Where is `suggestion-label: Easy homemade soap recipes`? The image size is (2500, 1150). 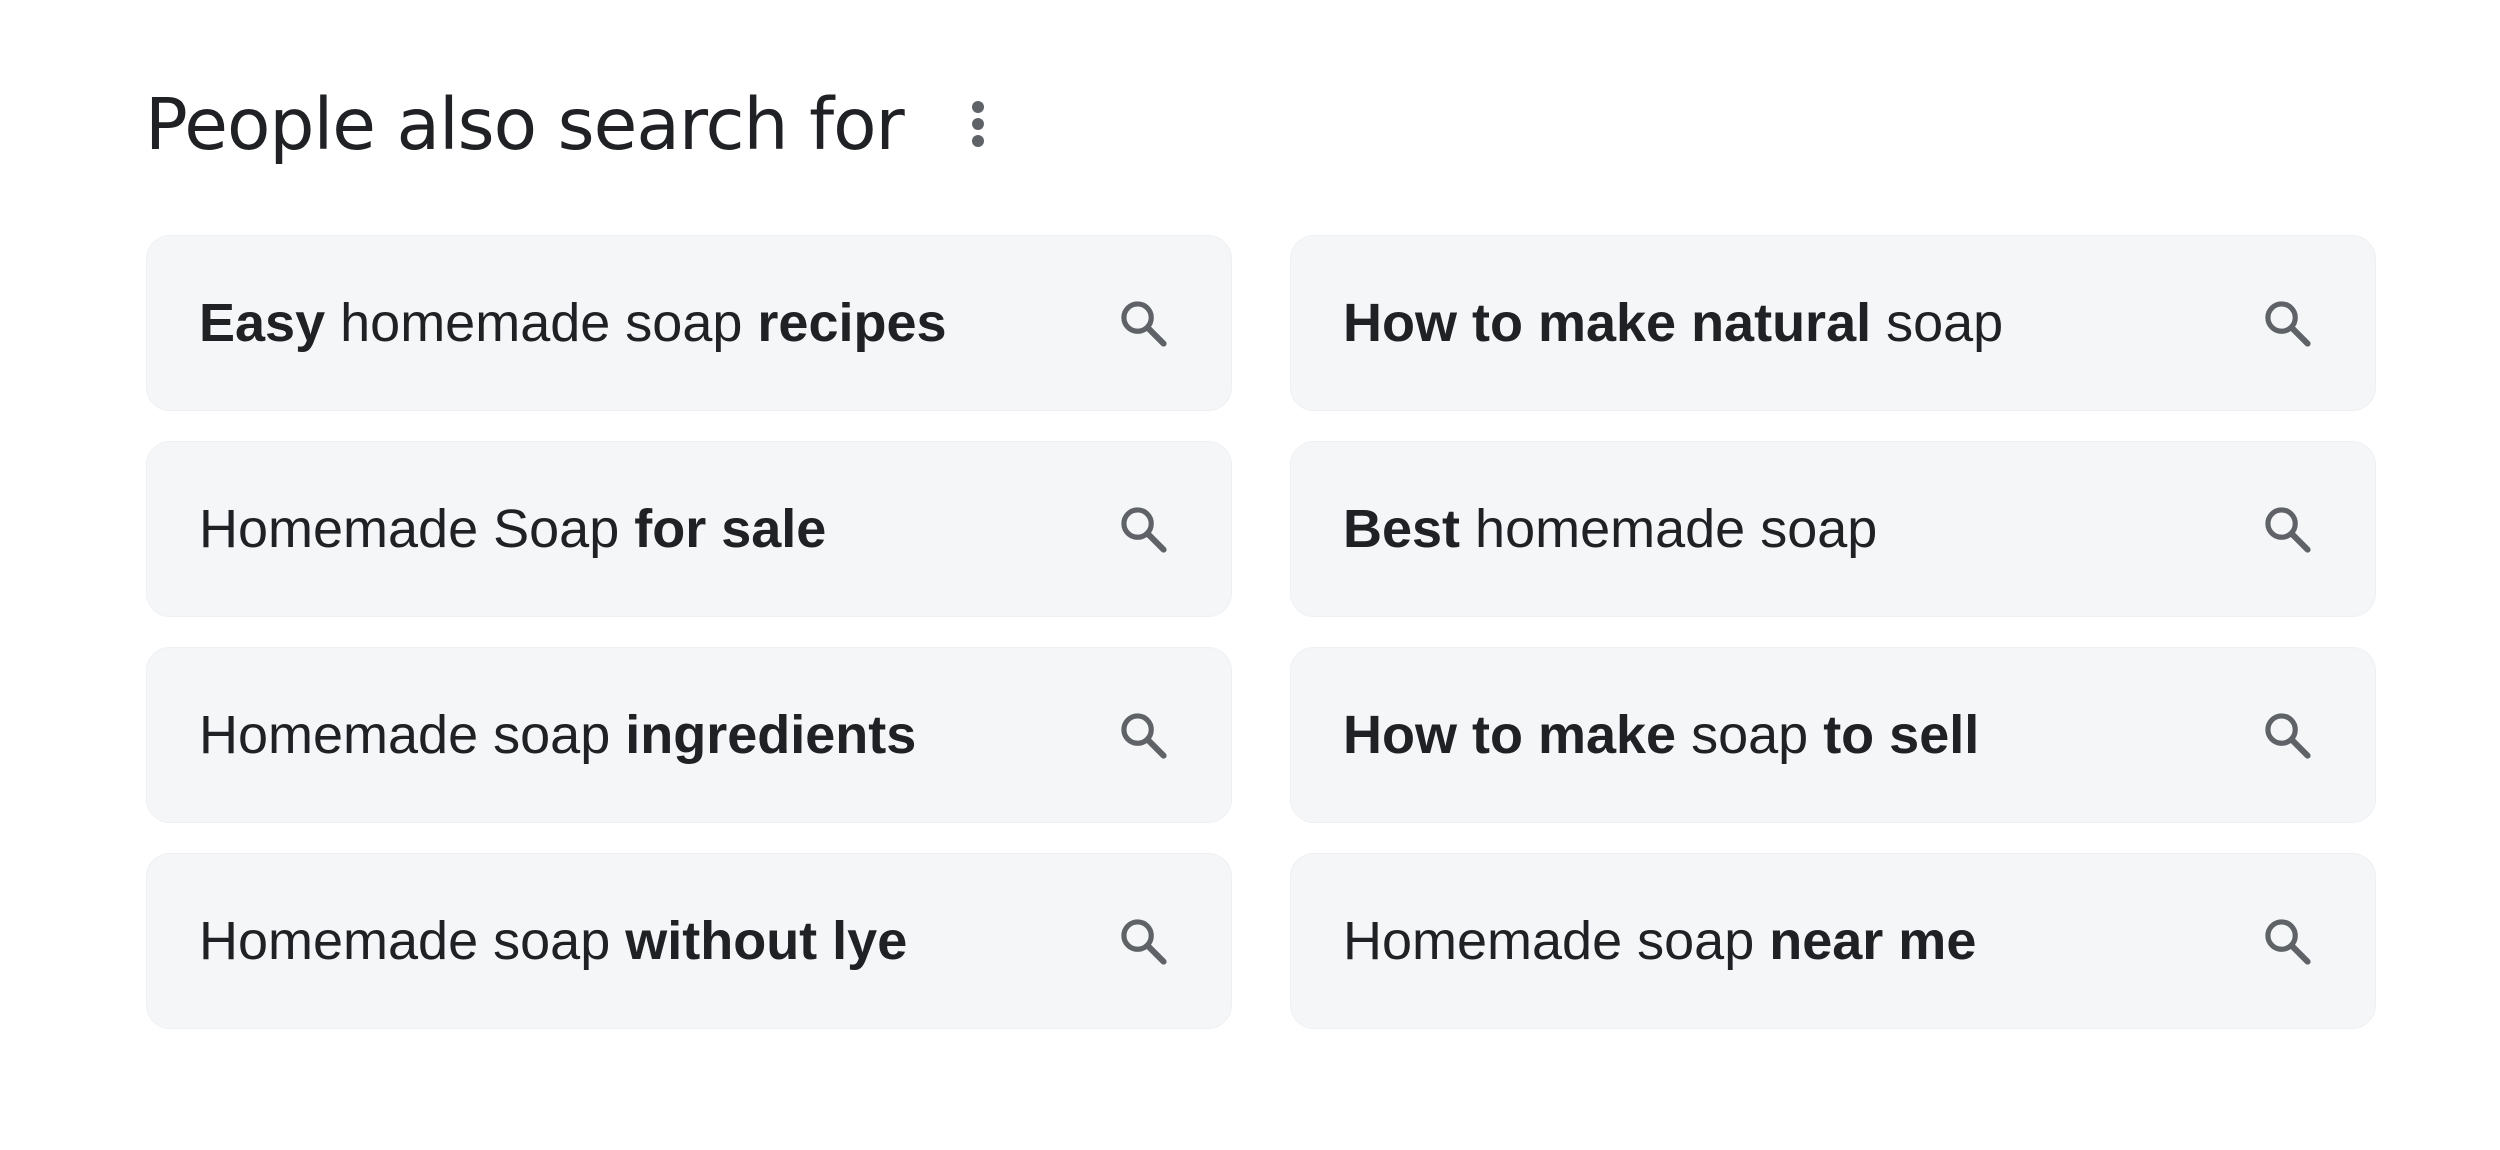 suggestion-label: Easy homemade soap recipes is located at coordinates (573, 323).